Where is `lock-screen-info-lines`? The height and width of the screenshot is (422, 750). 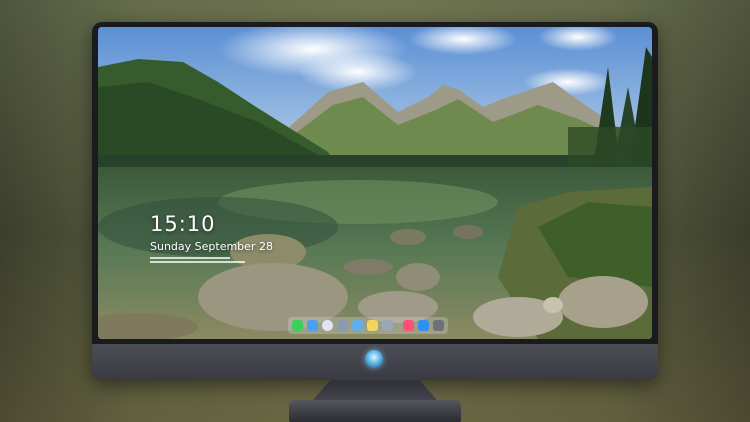 lock-screen-info-lines is located at coordinates (197, 260).